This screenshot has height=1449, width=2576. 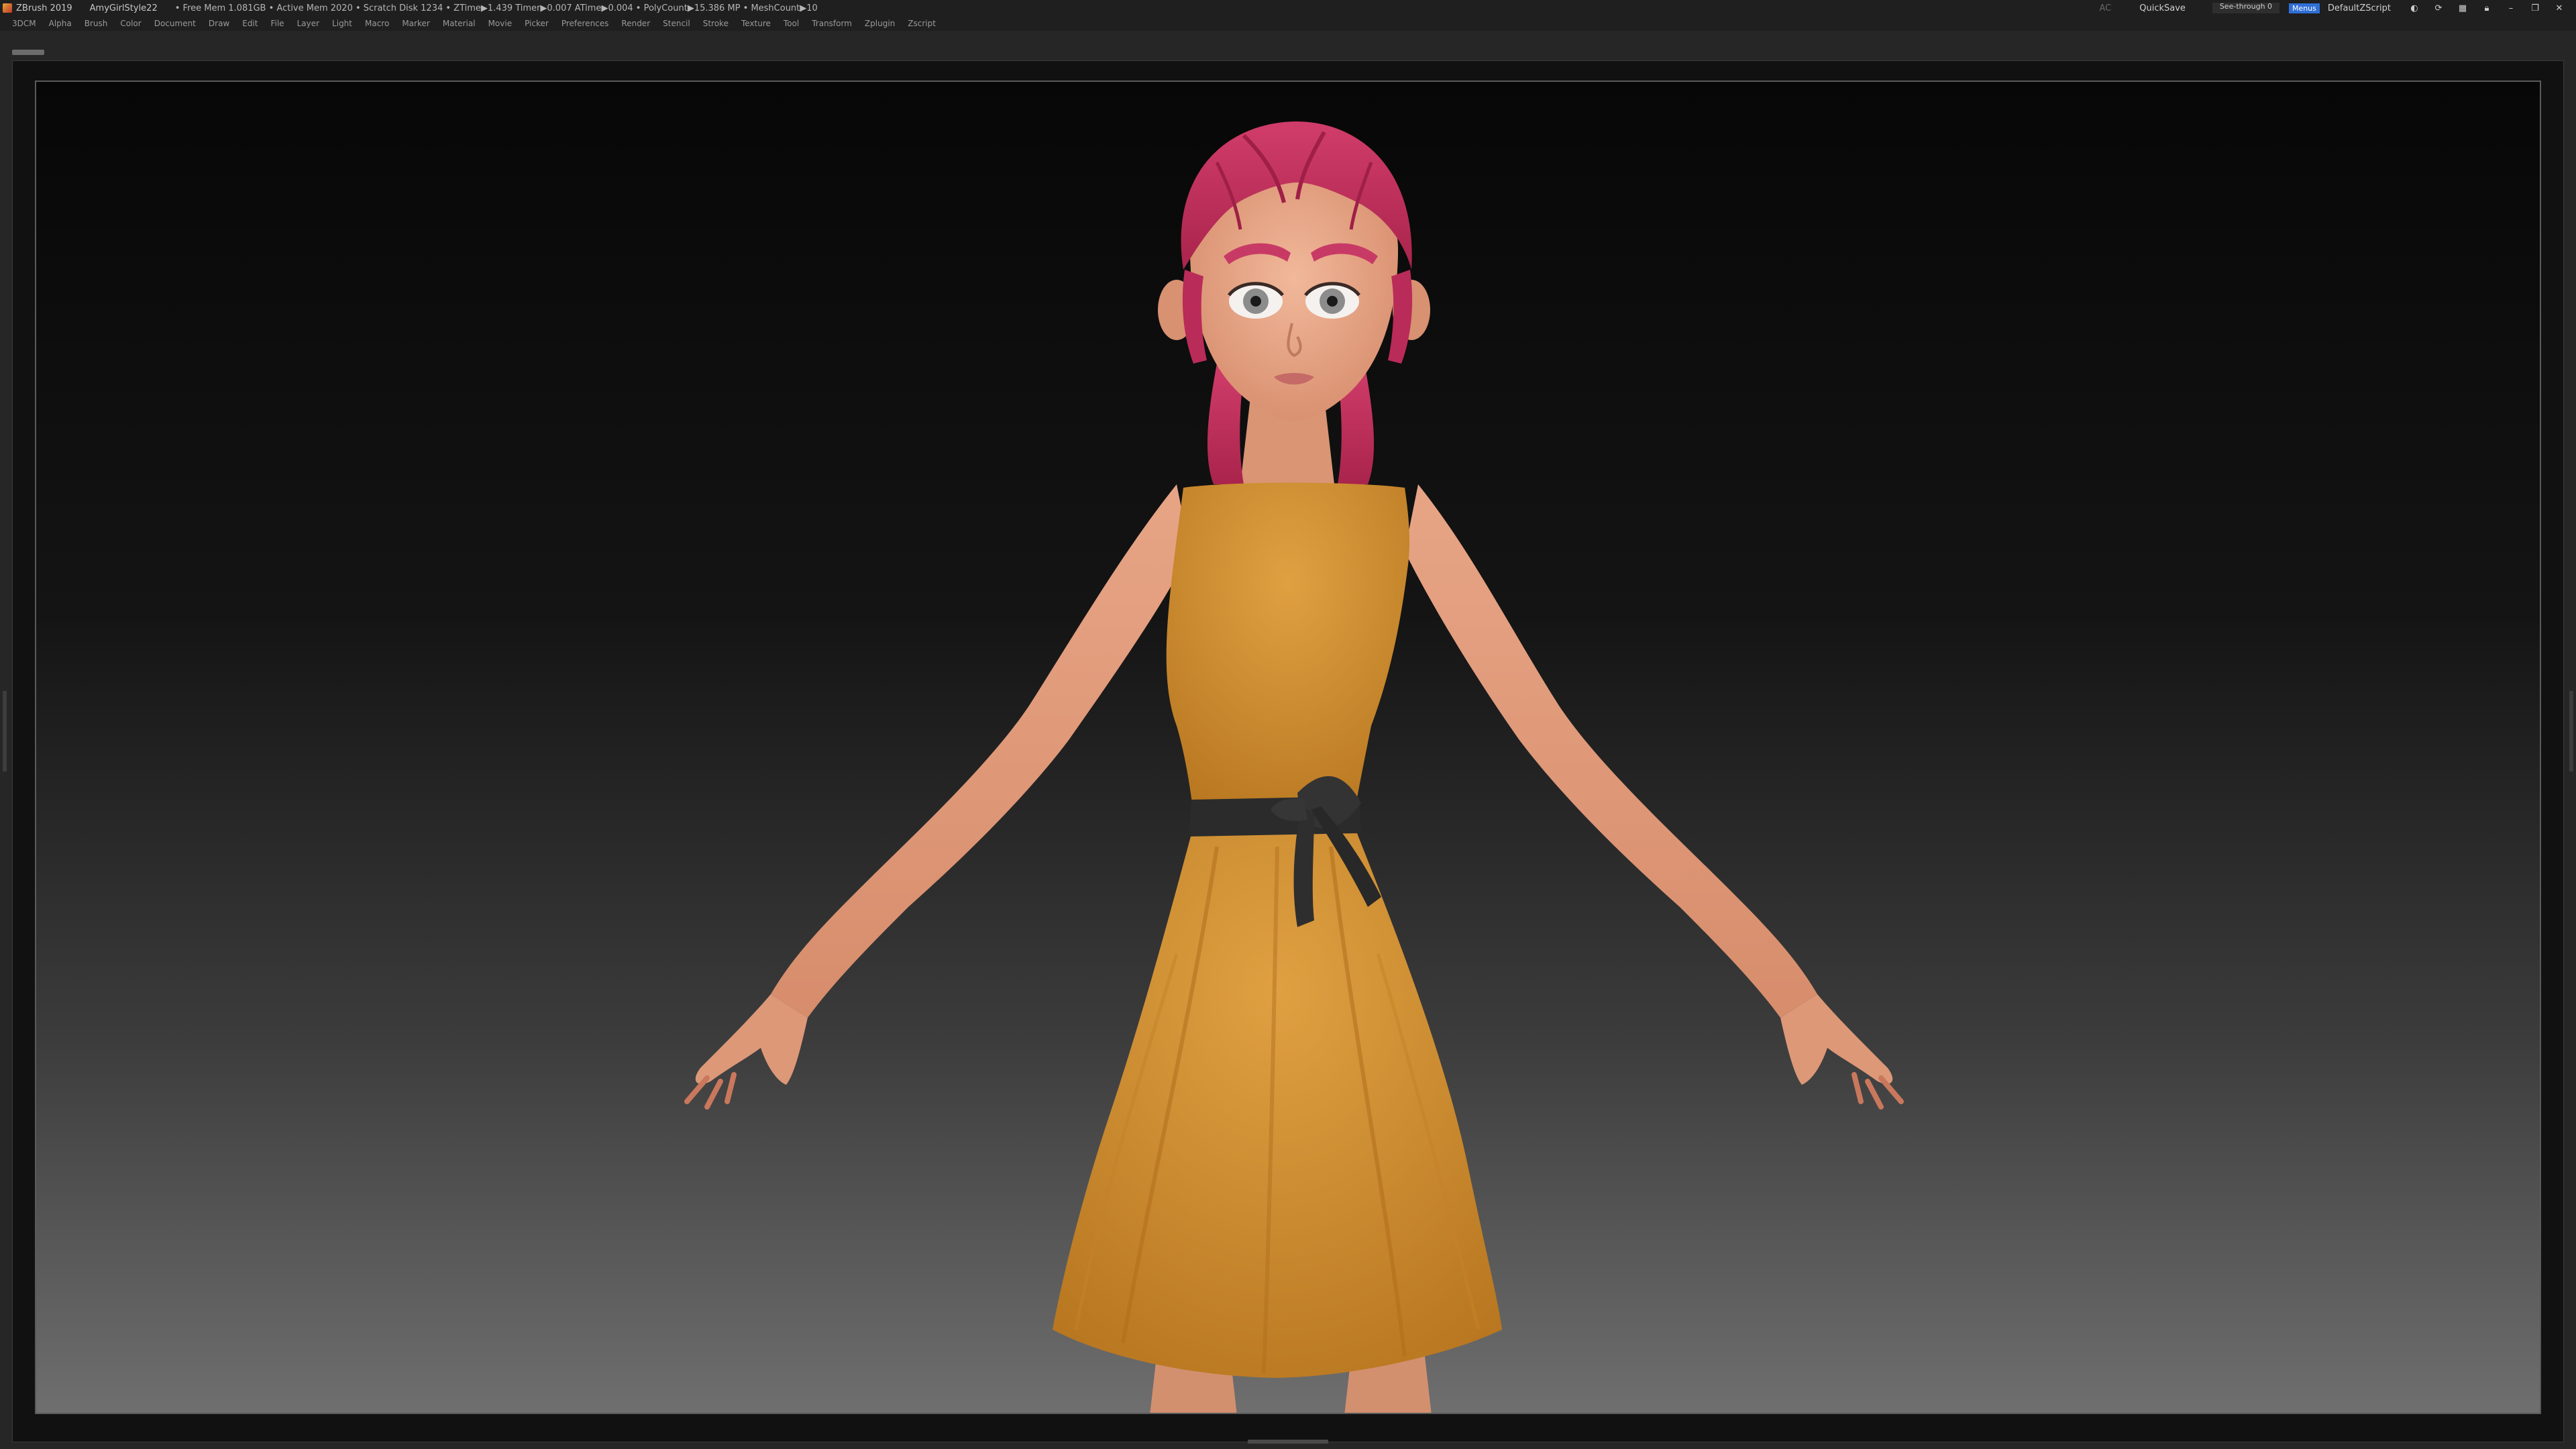 What do you see at coordinates (277, 23) in the screenshot?
I see `menu-file: File` at bounding box center [277, 23].